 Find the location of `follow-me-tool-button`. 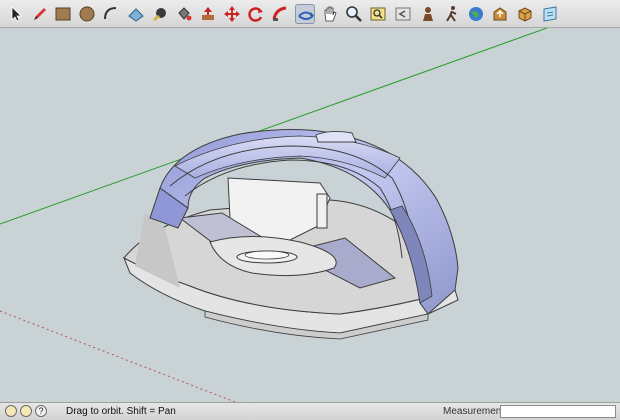

follow-me-tool-button is located at coordinates (280, 14).